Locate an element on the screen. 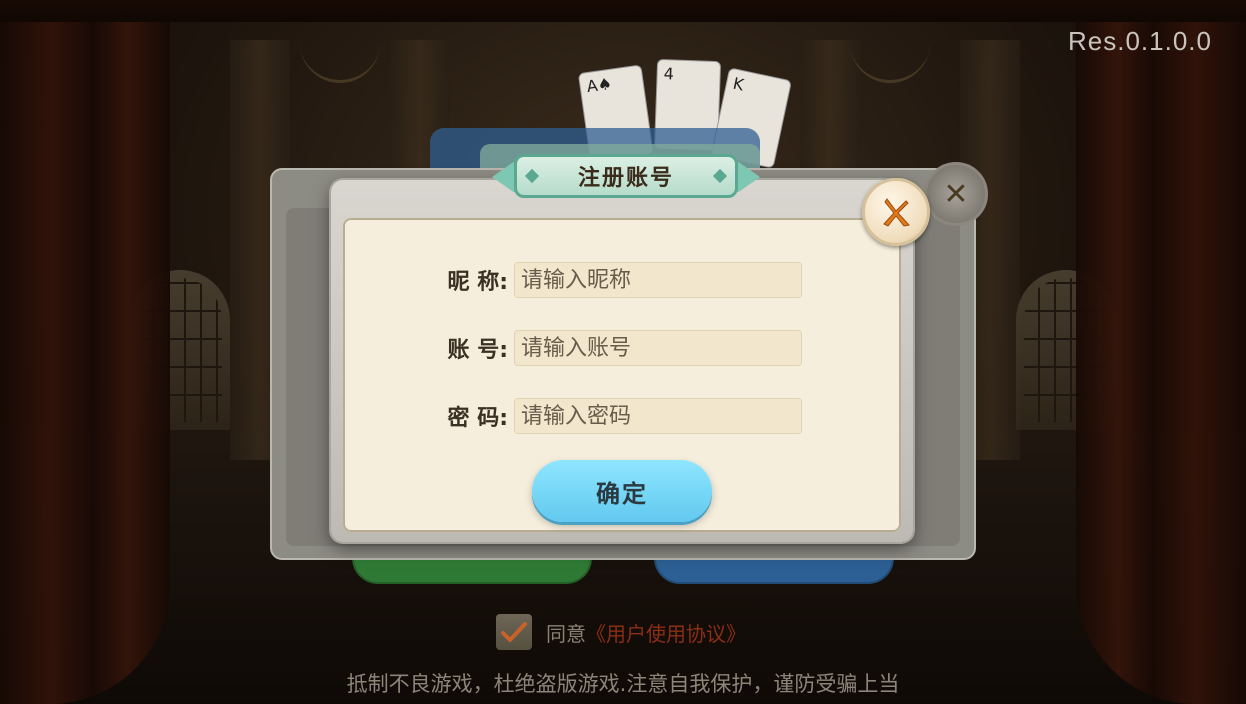 The height and width of the screenshot is (704, 1246). checkmark-icon is located at coordinates (514, 632).